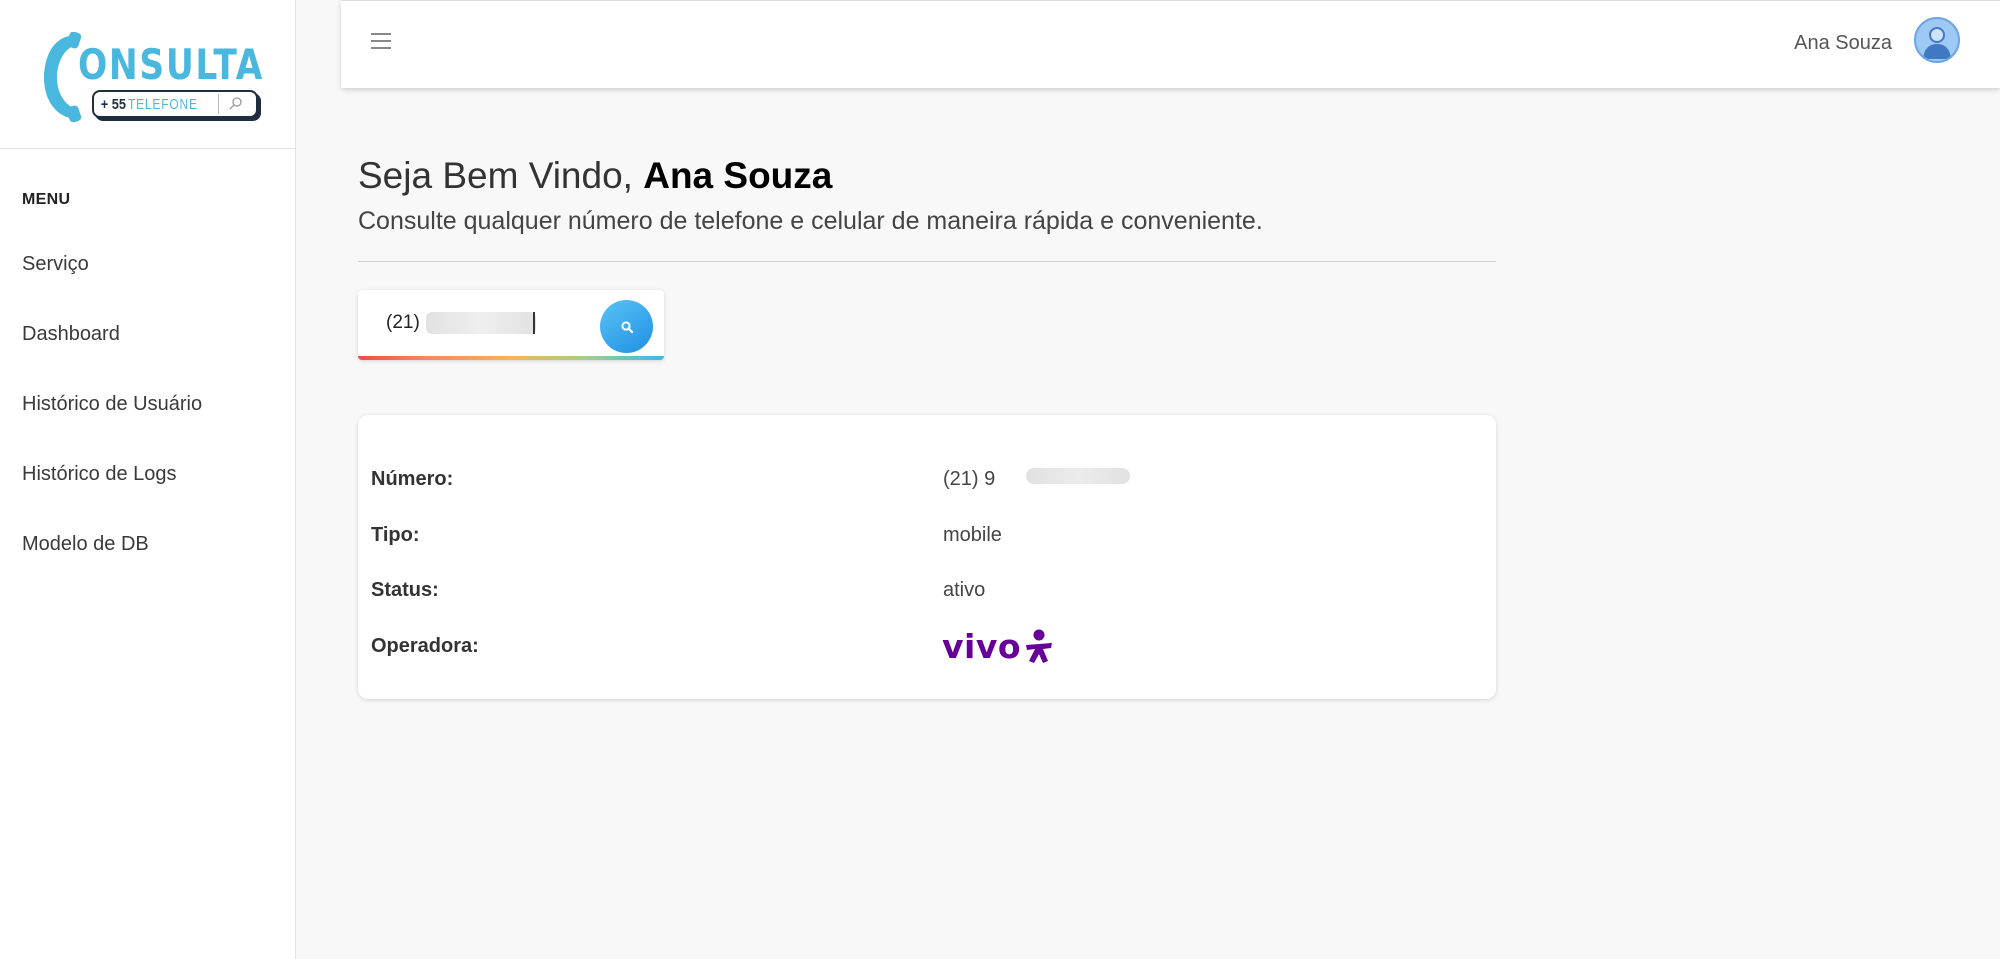 The width and height of the screenshot is (2000, 959). Describe the element at coordinates (162, 104) in the screenshot. I see `logo-telefone: TELEFONE` at that location.